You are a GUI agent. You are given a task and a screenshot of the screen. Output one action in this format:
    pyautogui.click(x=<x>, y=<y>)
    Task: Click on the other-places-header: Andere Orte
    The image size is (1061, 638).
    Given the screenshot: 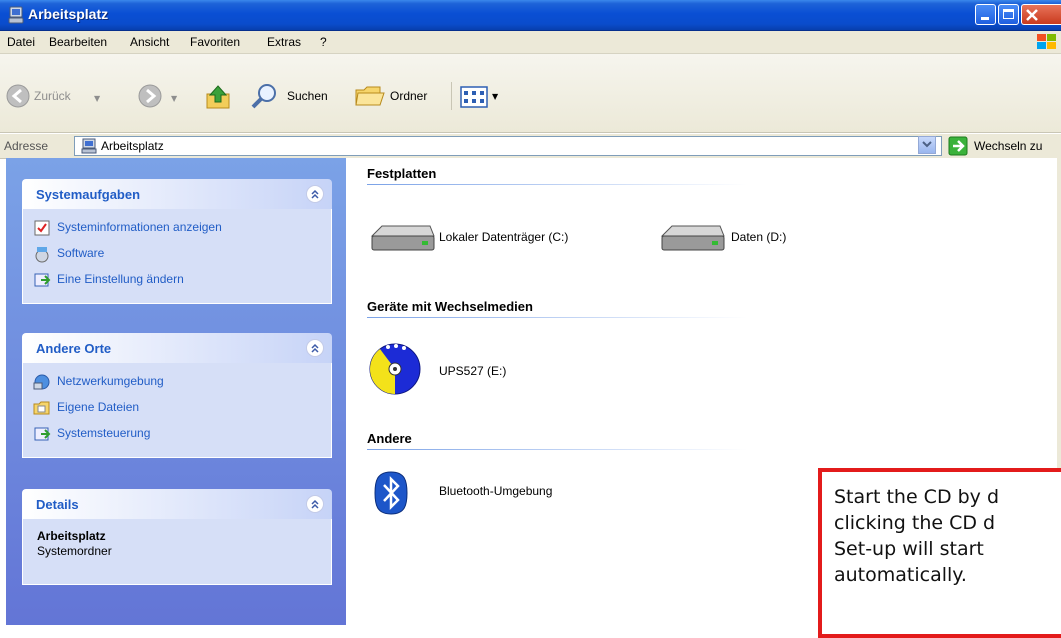 What is the action you would take?
    pyautogui.click(x=177, y=348)
    